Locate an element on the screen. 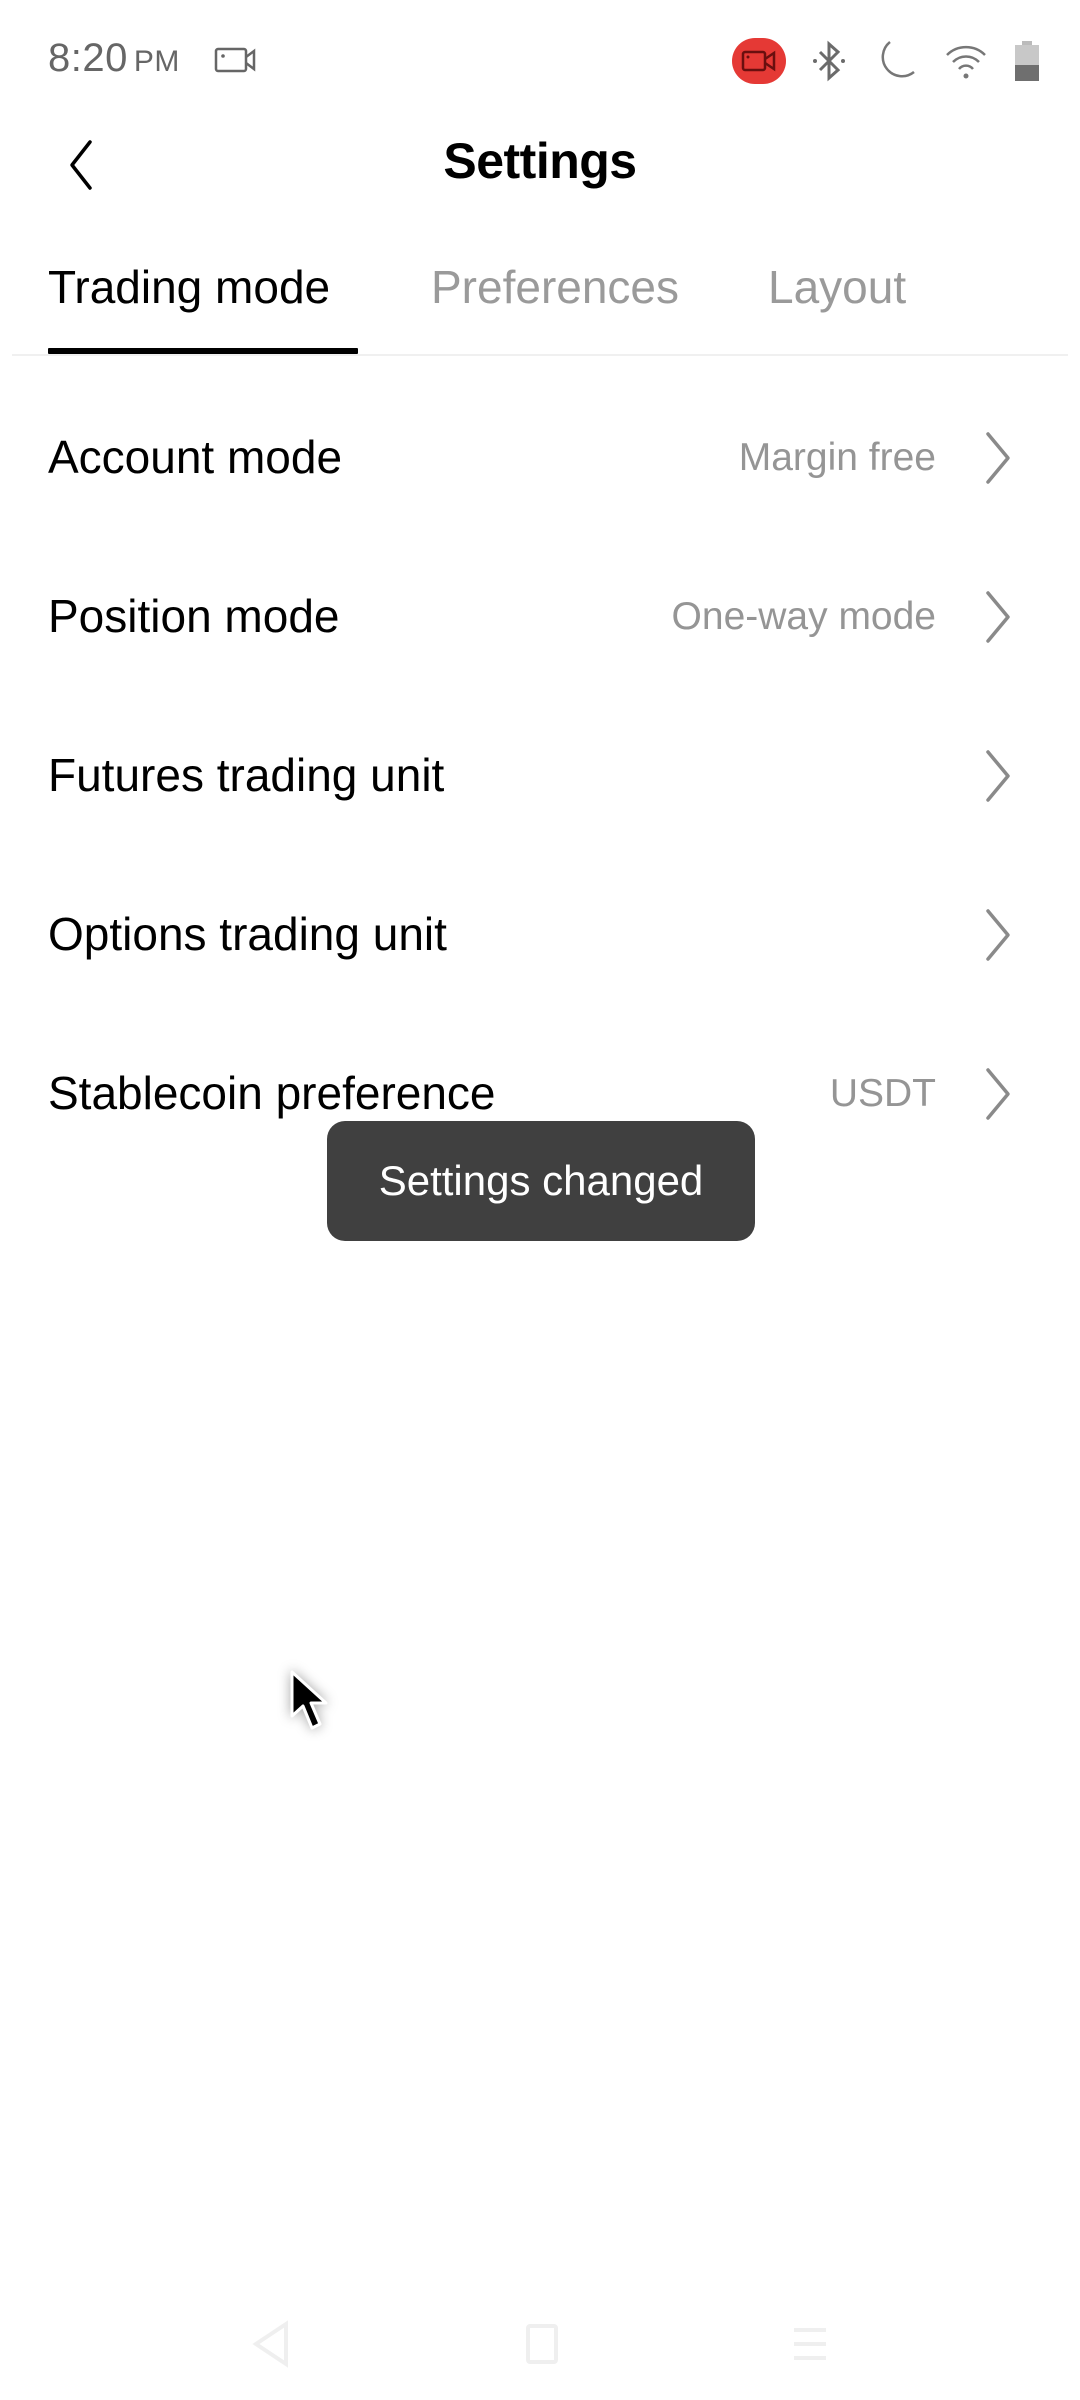  wifi-icon is located at coordinates (966, 62).